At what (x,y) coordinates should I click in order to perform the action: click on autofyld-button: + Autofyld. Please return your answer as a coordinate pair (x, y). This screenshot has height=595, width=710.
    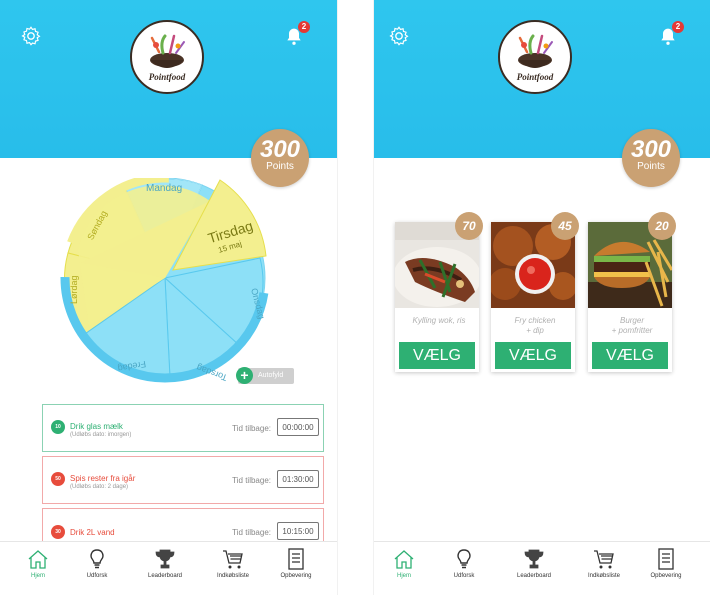
    Looking at the image, I should click on (265, 375).